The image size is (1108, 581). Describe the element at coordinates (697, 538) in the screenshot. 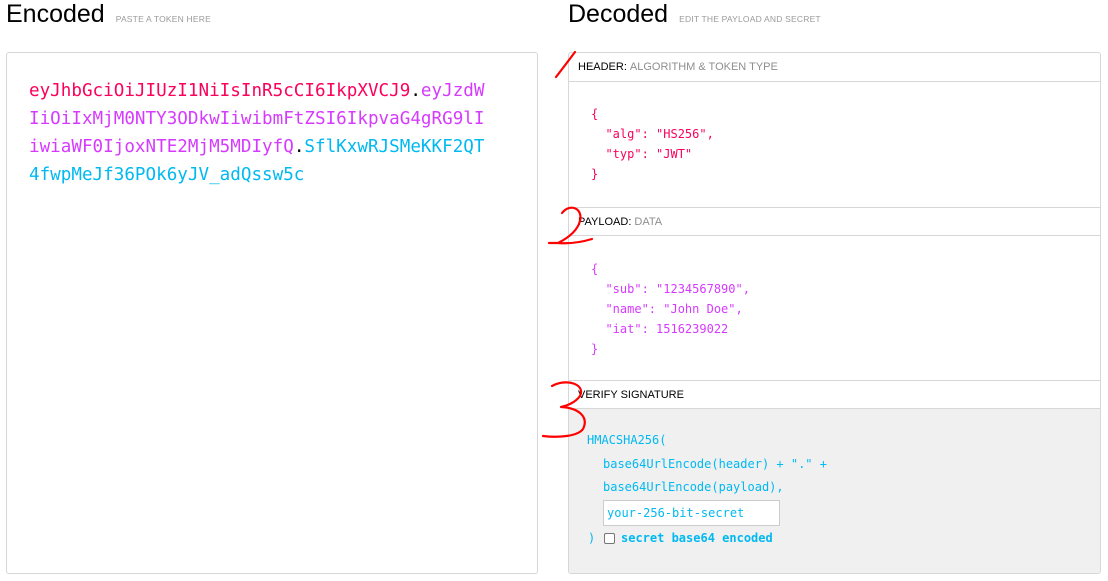

I see `base64-checkbox-label: secret base64 encoded` at that location.